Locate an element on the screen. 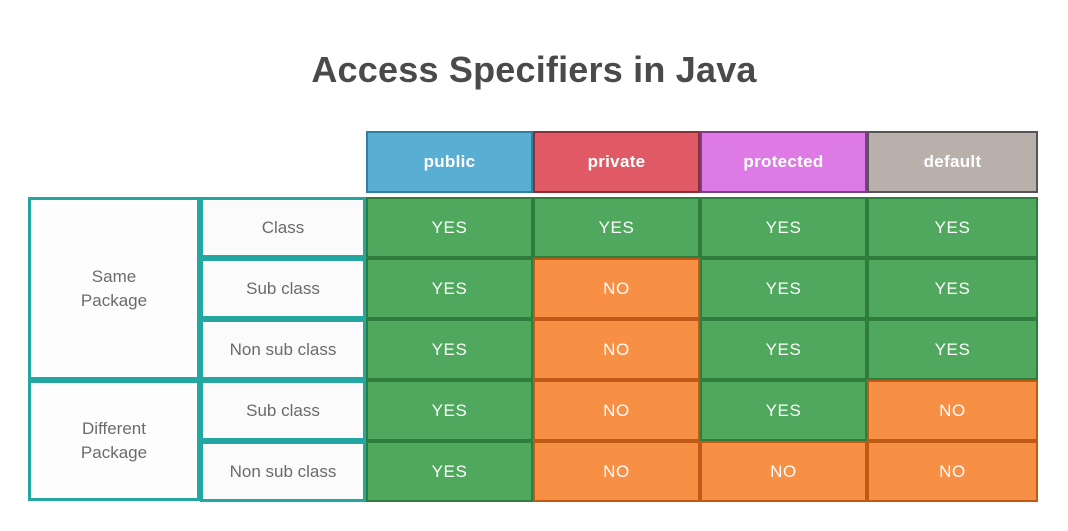 The height and width of the screenshot is (531, 1068). matrix-cell-default-row-2: YES is located at coordinates (952, 288).